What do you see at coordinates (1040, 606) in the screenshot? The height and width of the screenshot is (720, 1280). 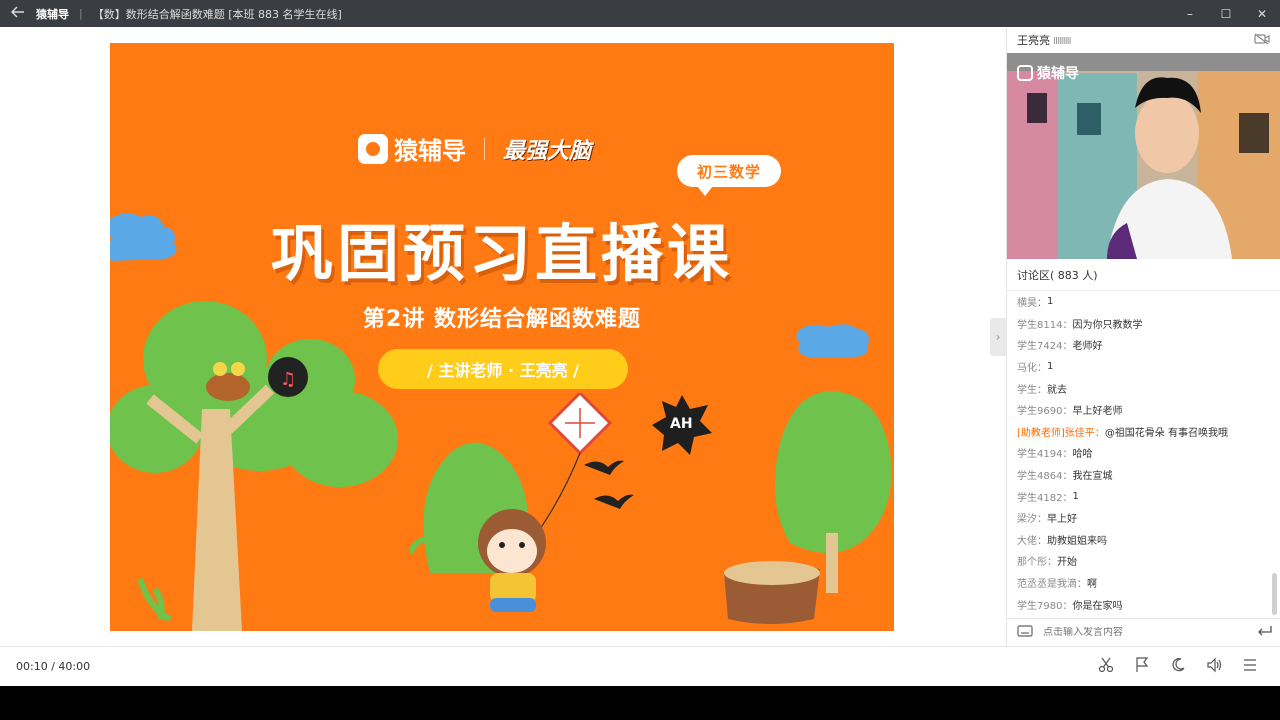 I see `chat-sender: 学生7980` at bounding box center [1040, 606].